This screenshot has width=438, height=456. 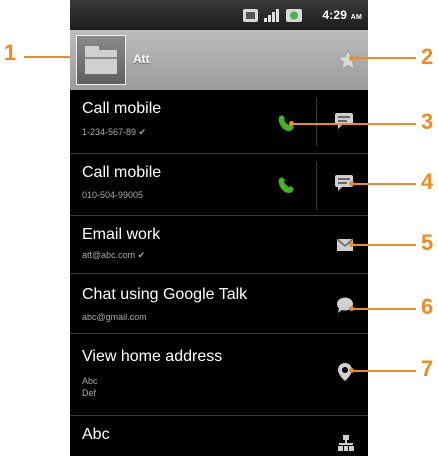 What do you see at coordinates (113, 195) in the screenshot?
I see `row-subtitle: 010-504-99005` at bounding box center [113, 195].